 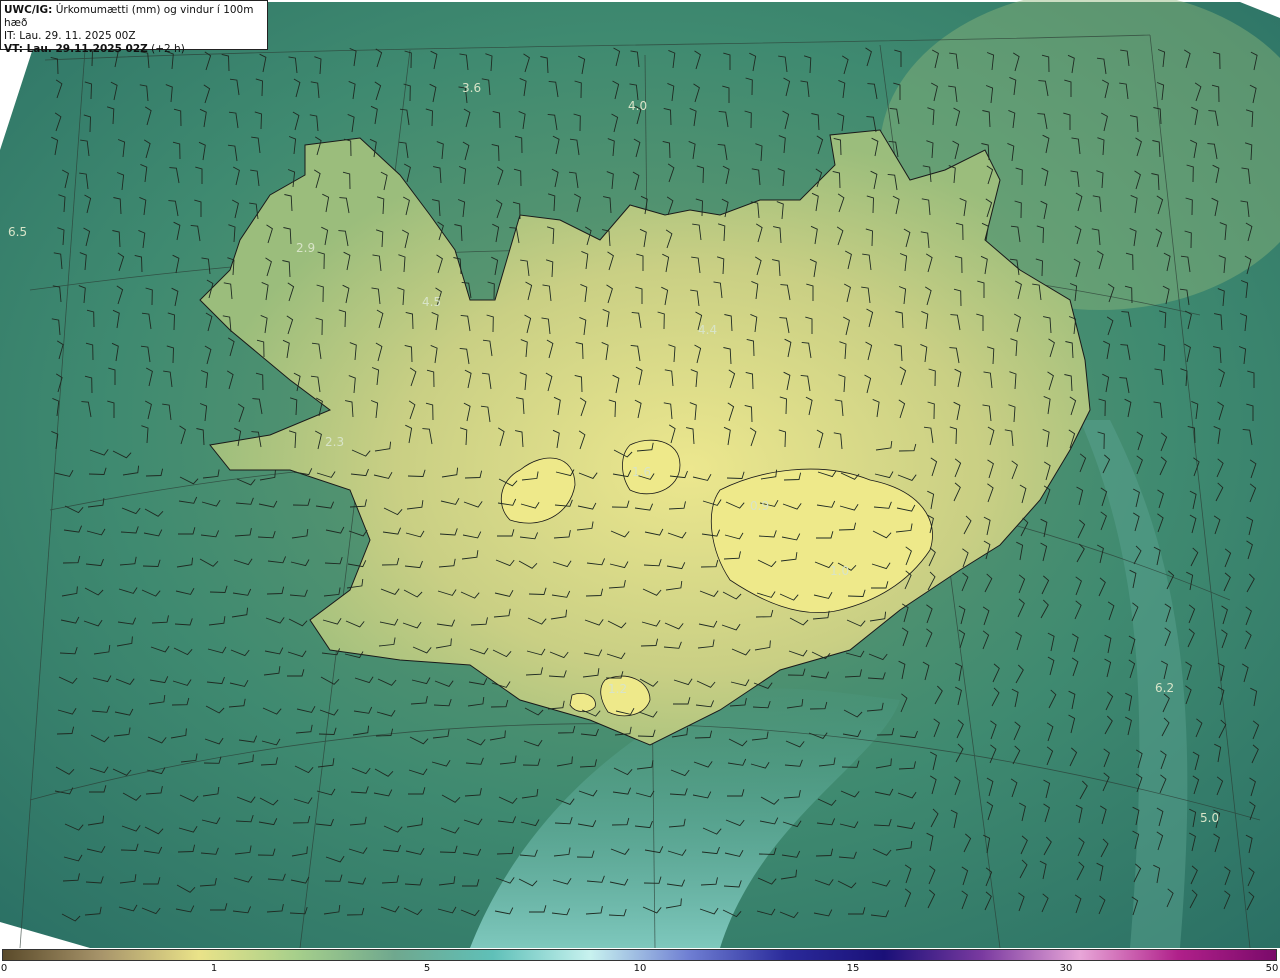 I want to click on colorbar-tick: 50, so click(x=1272, y=968).